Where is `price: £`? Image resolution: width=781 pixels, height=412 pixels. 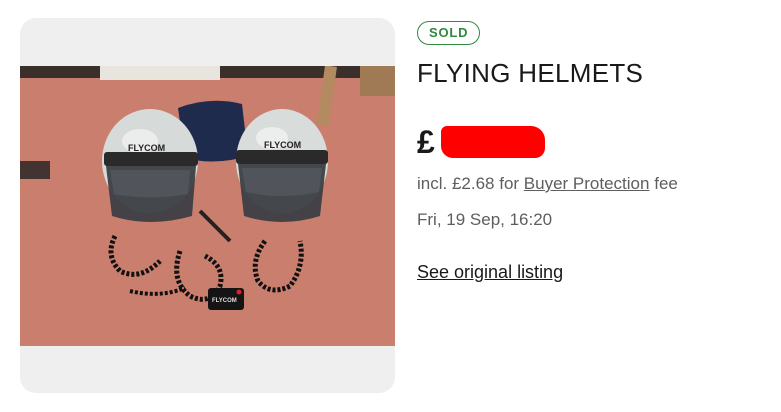 price: £ is located at coordinates (481, 142).